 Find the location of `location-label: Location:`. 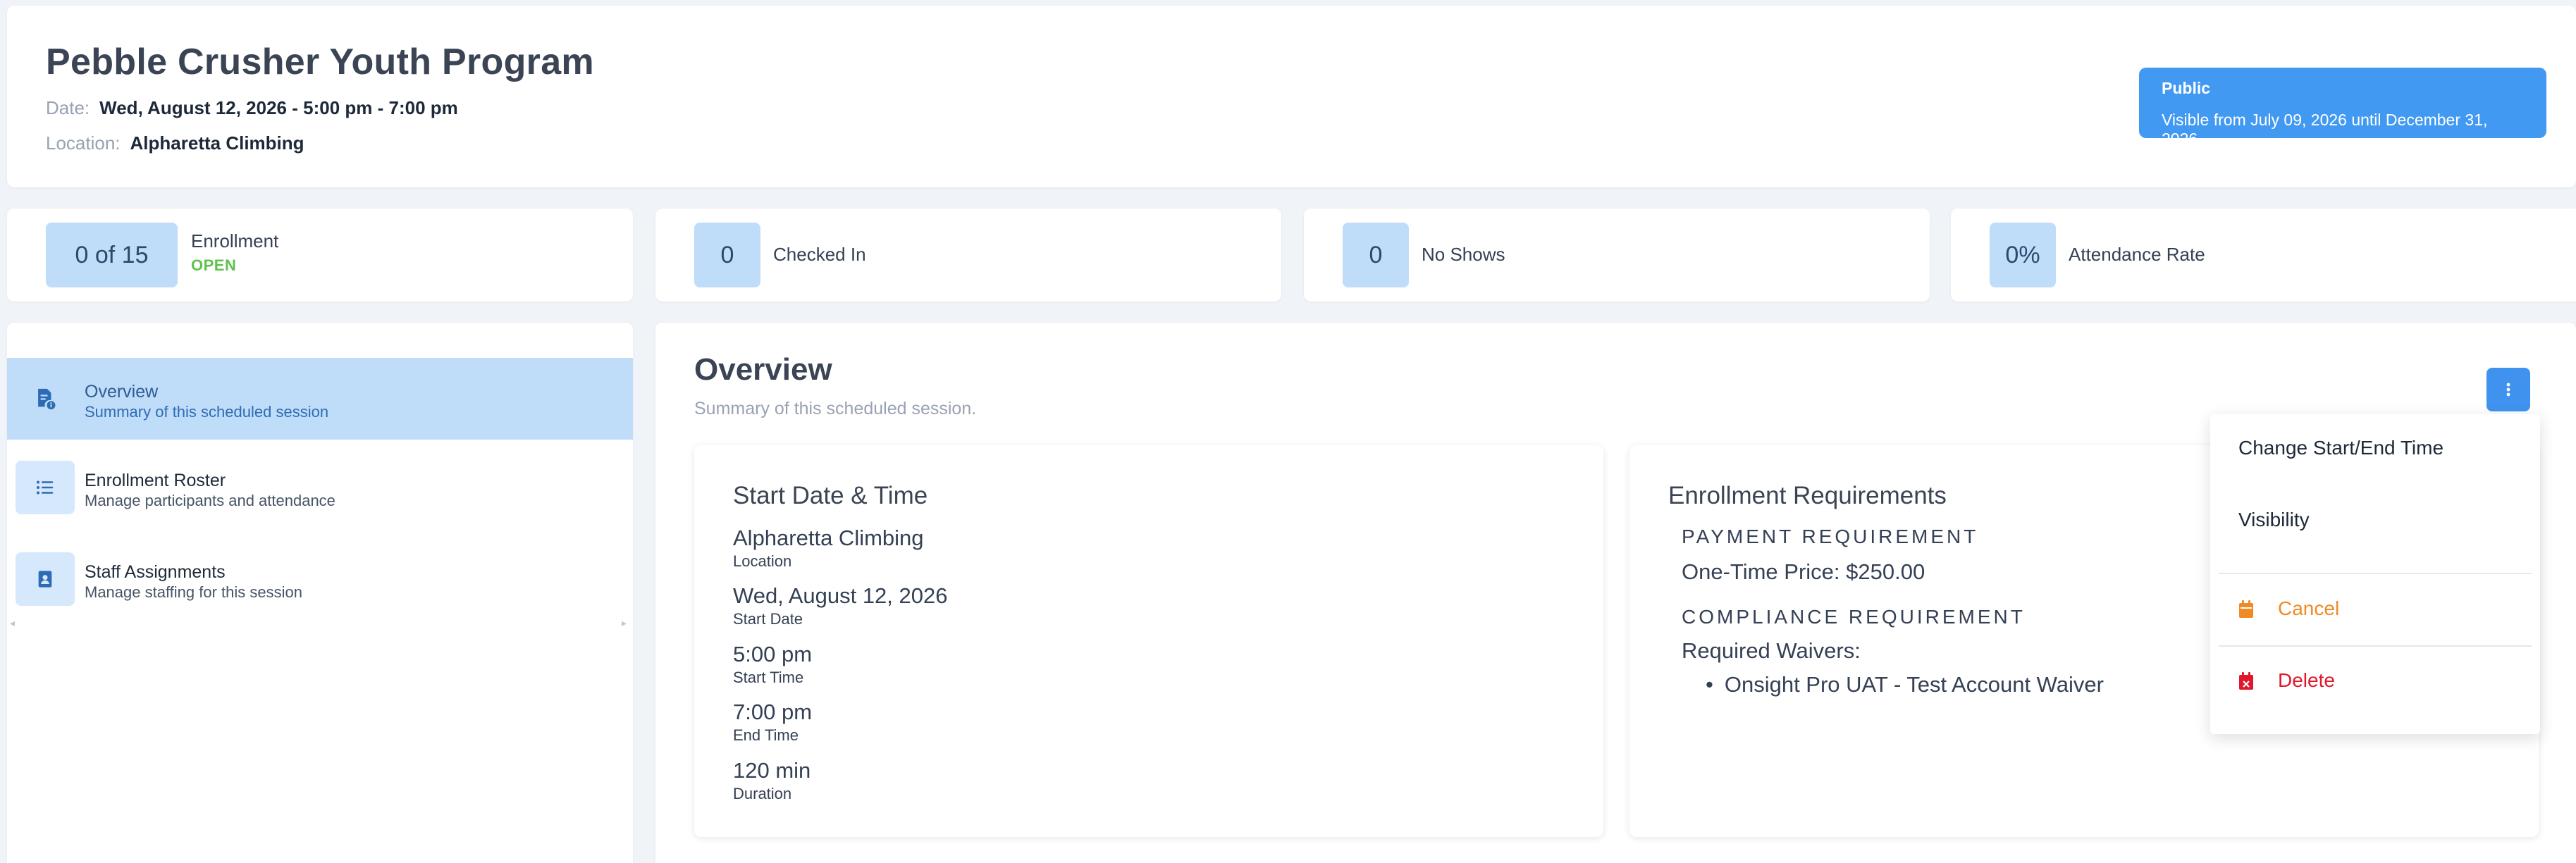

location-label: Location: is located at coordinates (84, 143).